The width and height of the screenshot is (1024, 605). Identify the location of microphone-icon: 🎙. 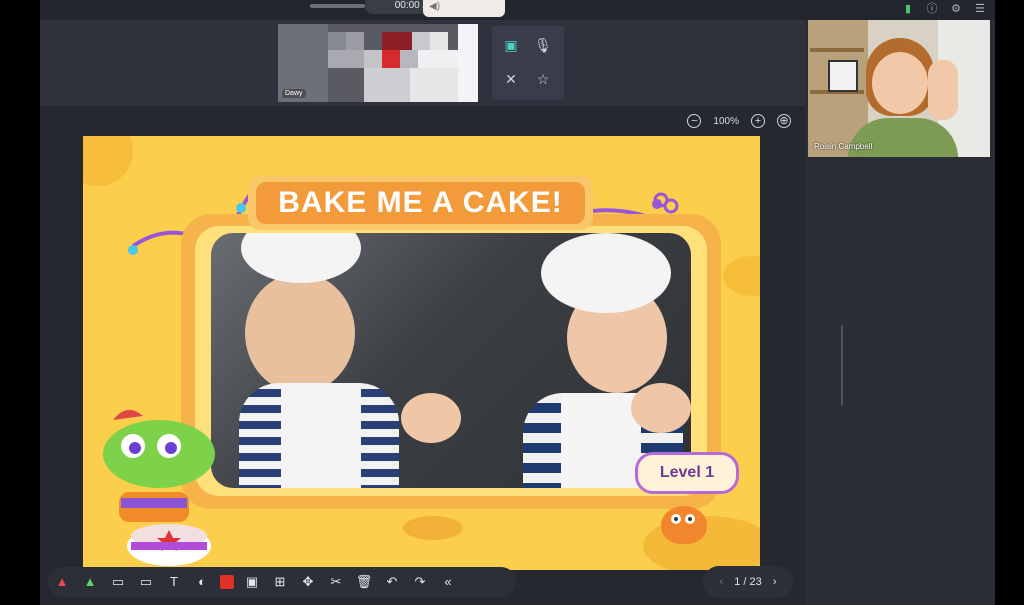
(543, 45).